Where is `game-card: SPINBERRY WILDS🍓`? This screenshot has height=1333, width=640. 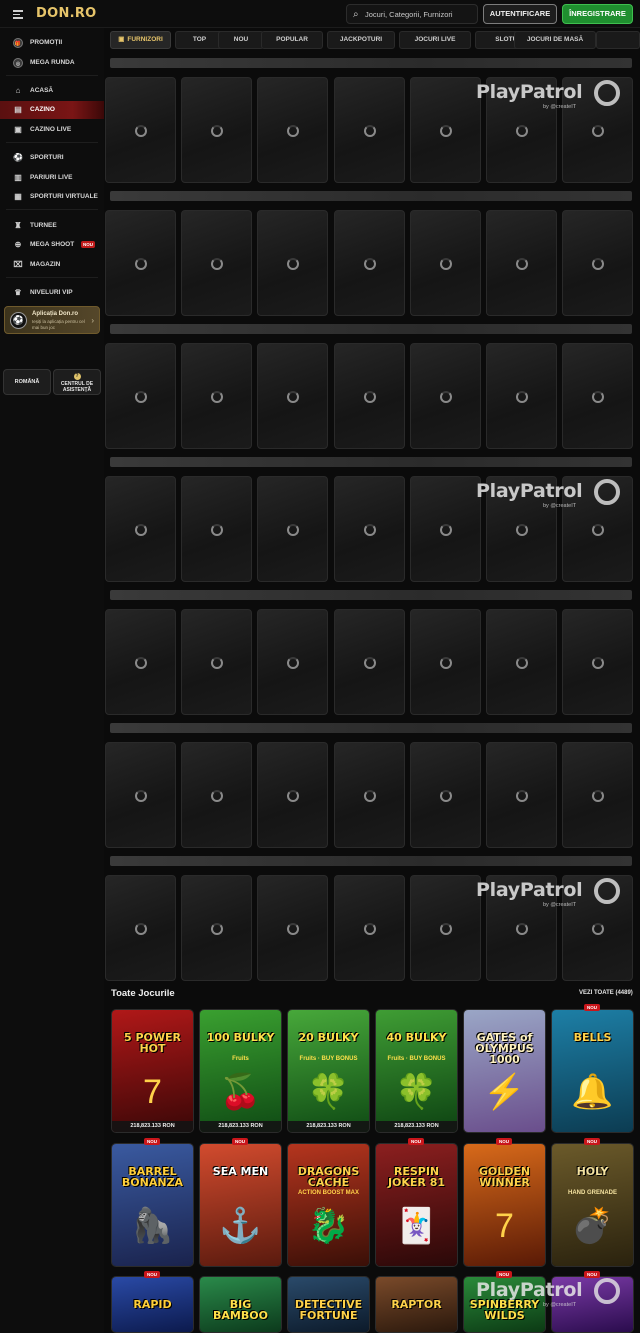
game-card: SPINBERRY WILDS🍓 is located at coordinates (504, 1304).